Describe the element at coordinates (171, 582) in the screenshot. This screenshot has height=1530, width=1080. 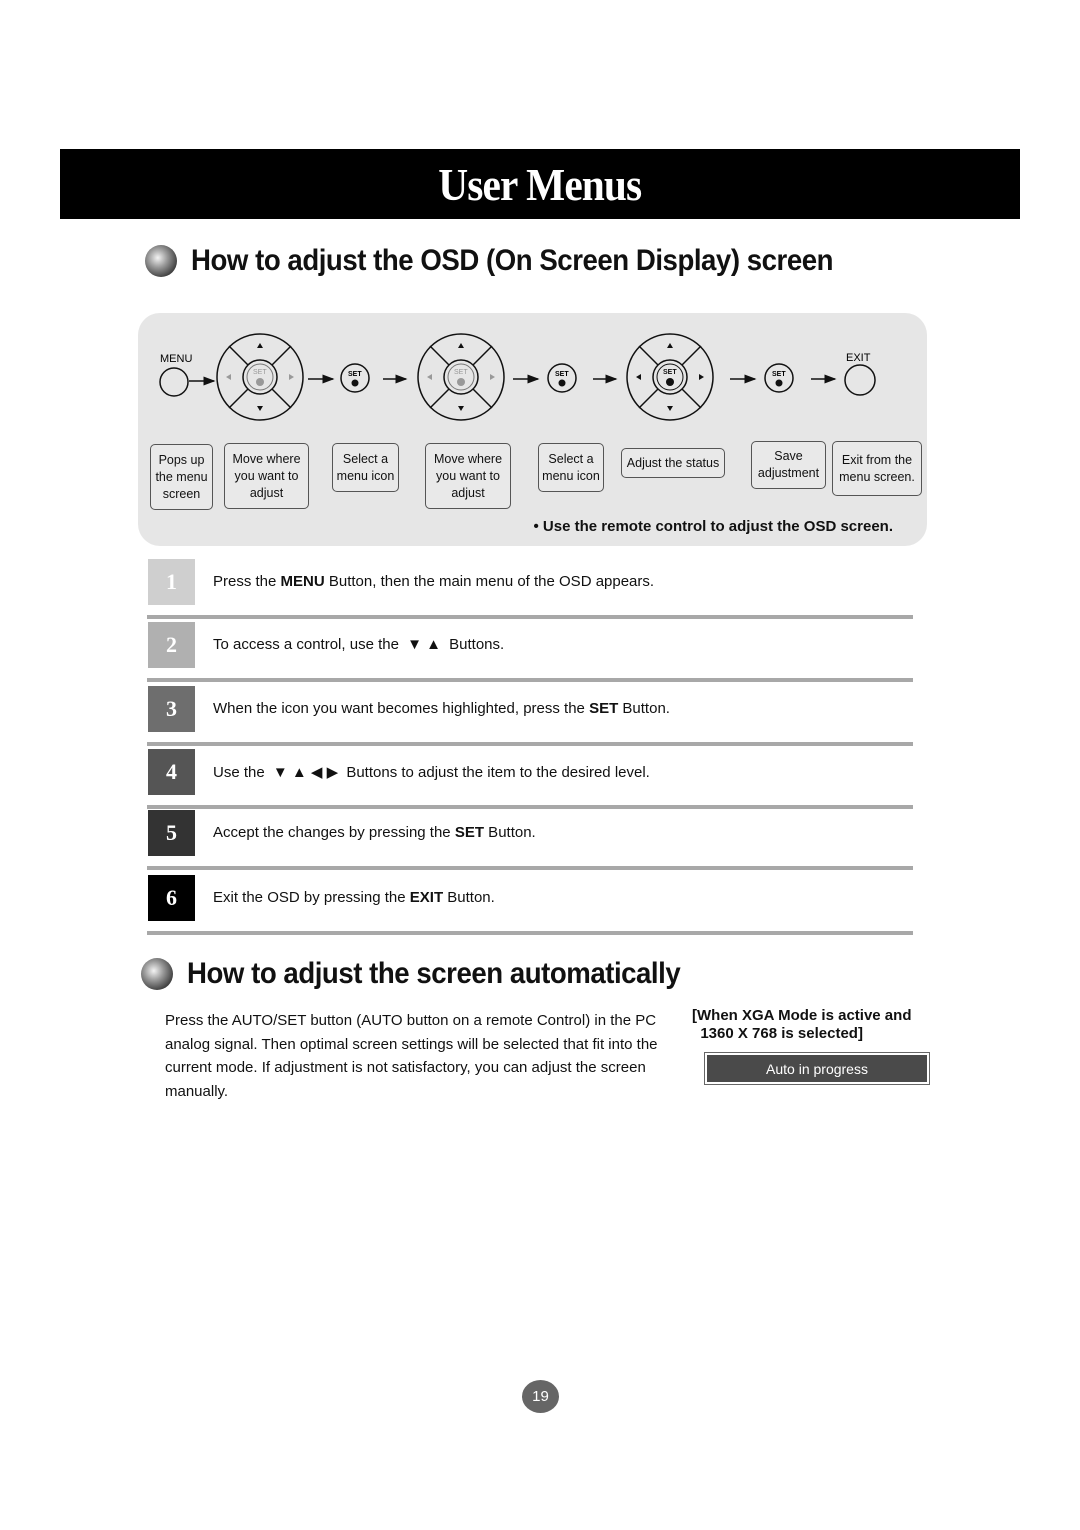
I see `step-number: 1` at that location.